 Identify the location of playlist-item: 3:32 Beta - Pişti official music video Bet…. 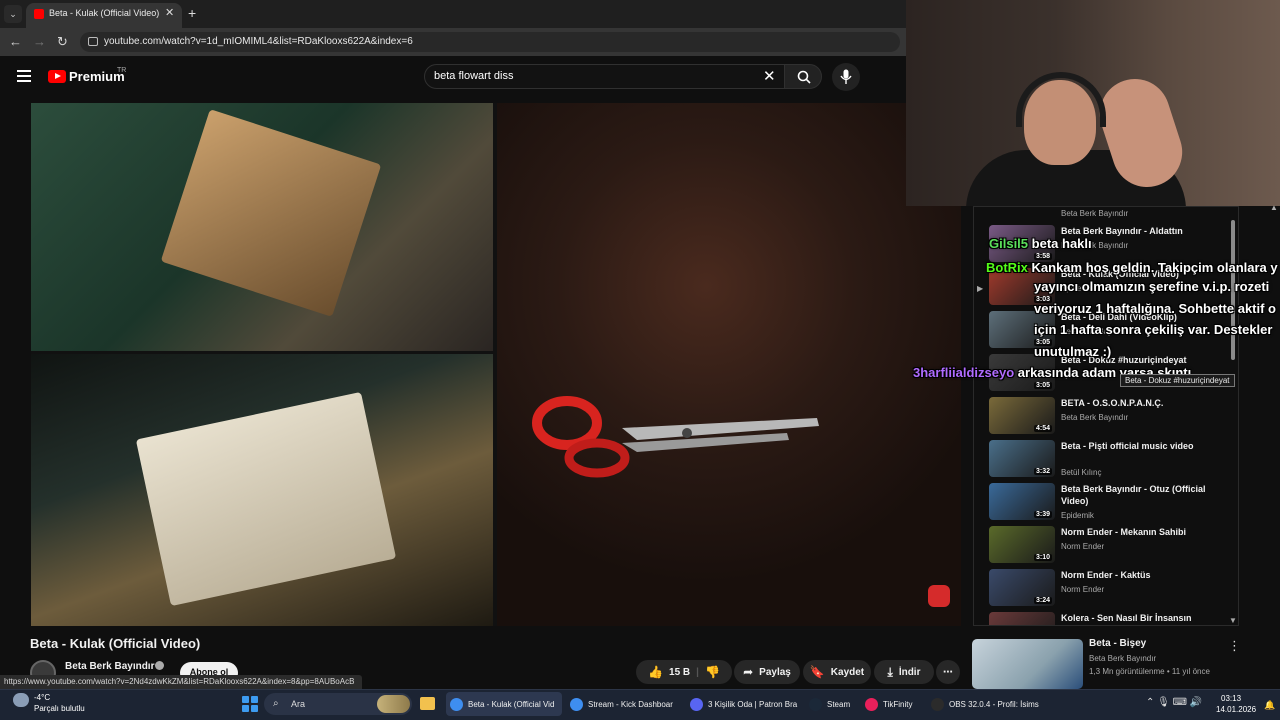
(1106, 461).